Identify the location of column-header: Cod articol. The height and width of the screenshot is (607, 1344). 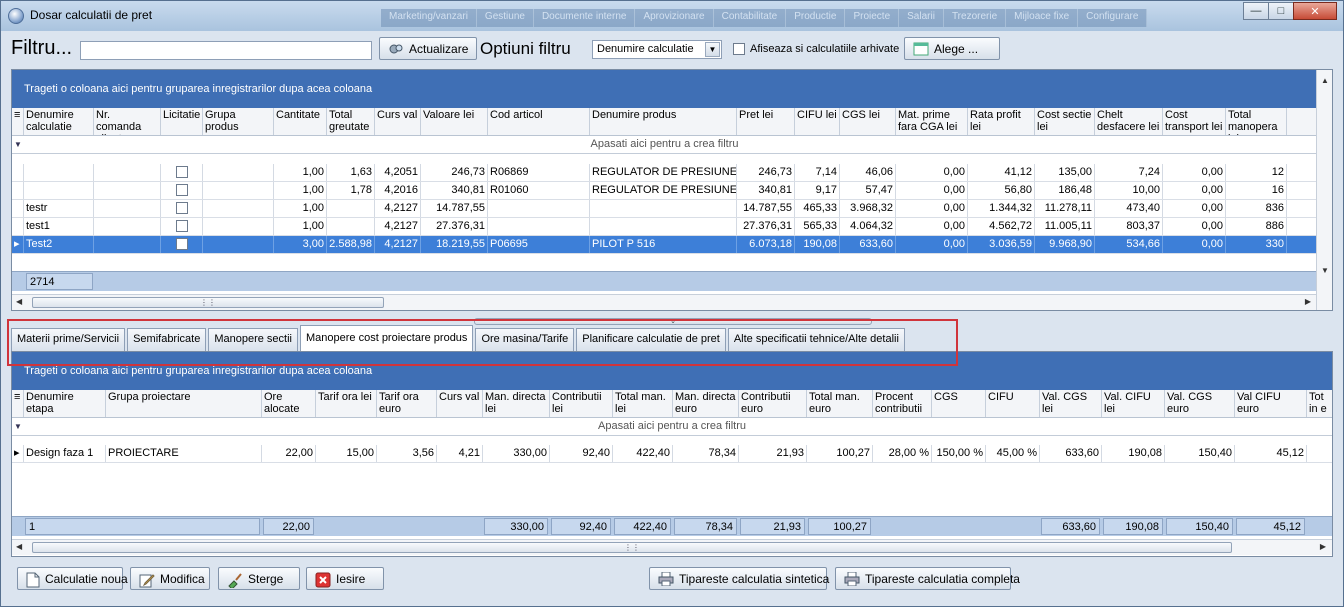
(539, 121).